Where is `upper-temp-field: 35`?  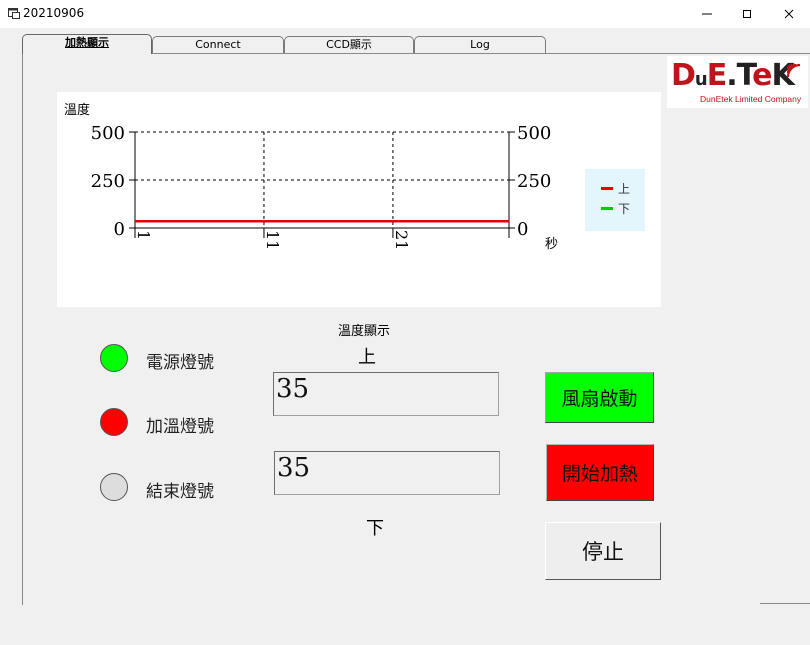 upper-temp-field: 35 is located at coordinates (386, 394).